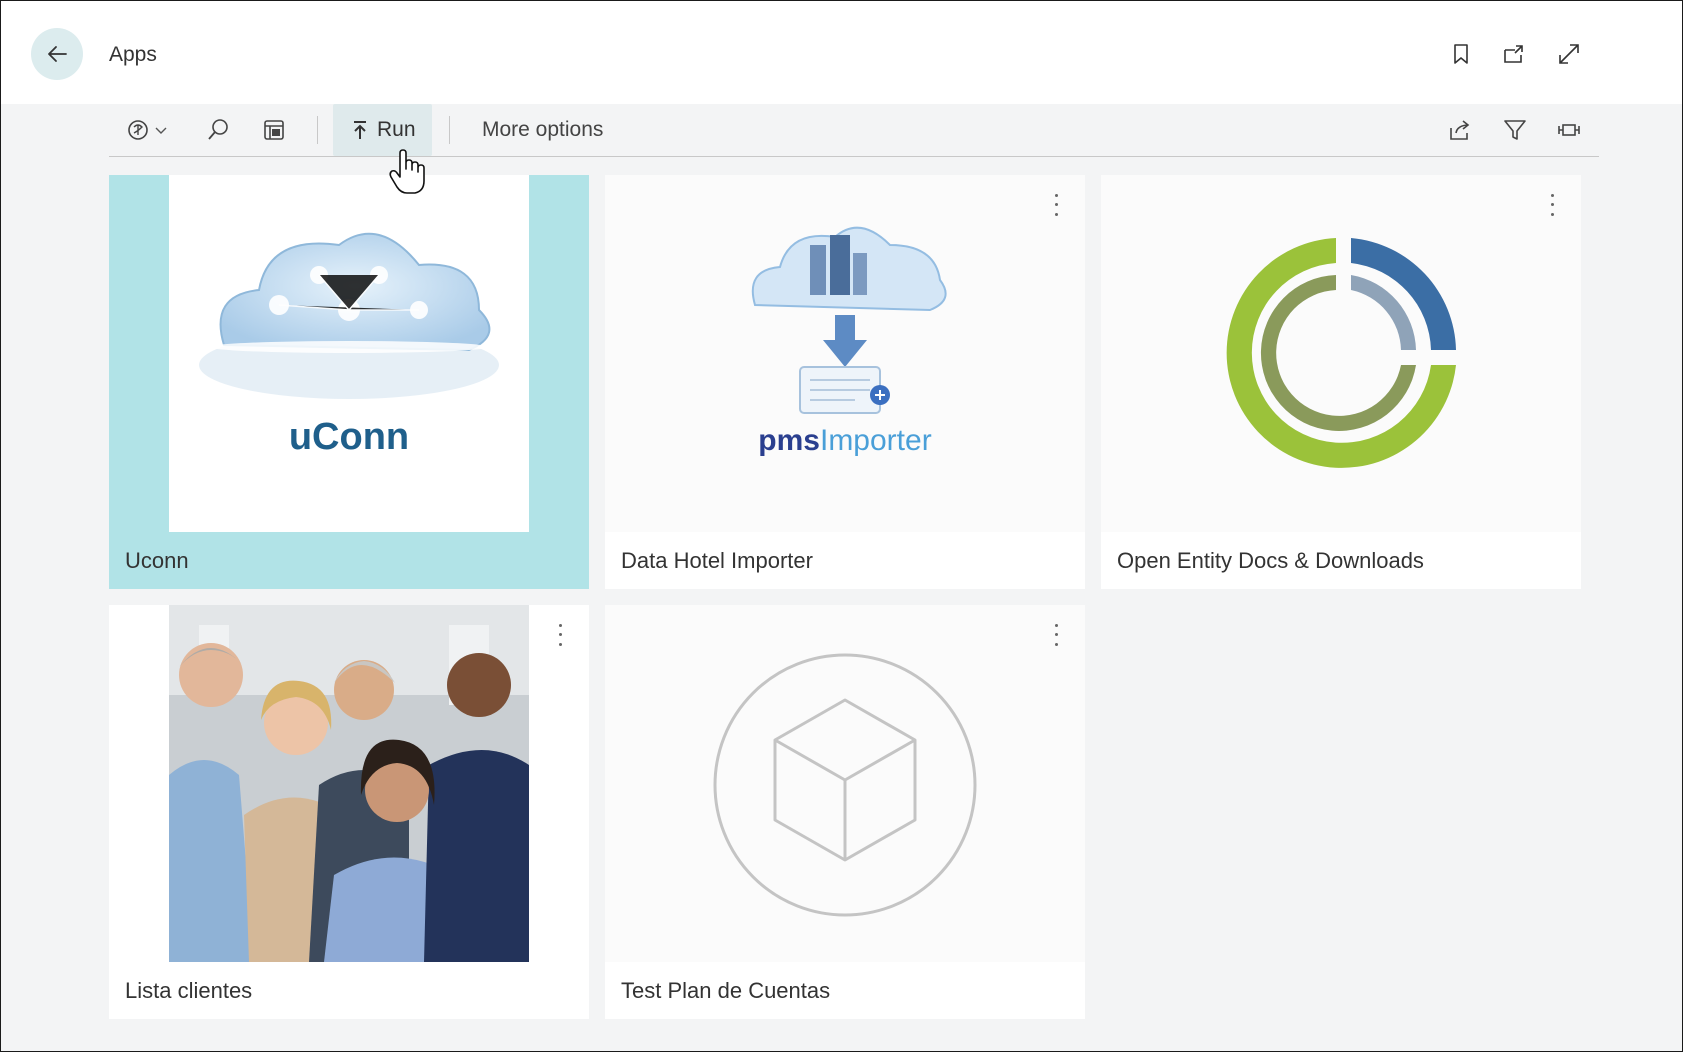 Image resolution: width=1683 pixels, height=1052 pixels. Describe the element at coordinates (1514, 54) in the screenshot. I see `open-new-window-icon` at that location.